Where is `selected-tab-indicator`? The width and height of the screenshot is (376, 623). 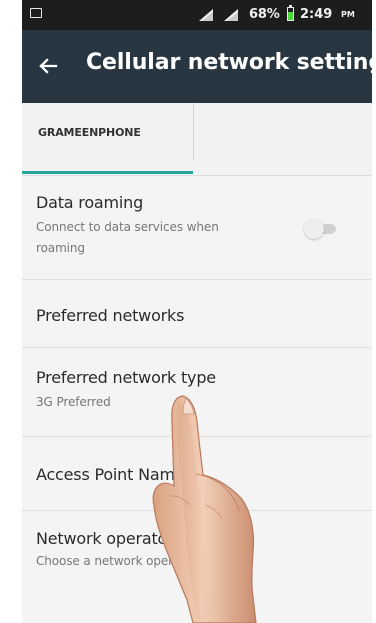
selected-tab-indicator is located at coordinates (107, 172).